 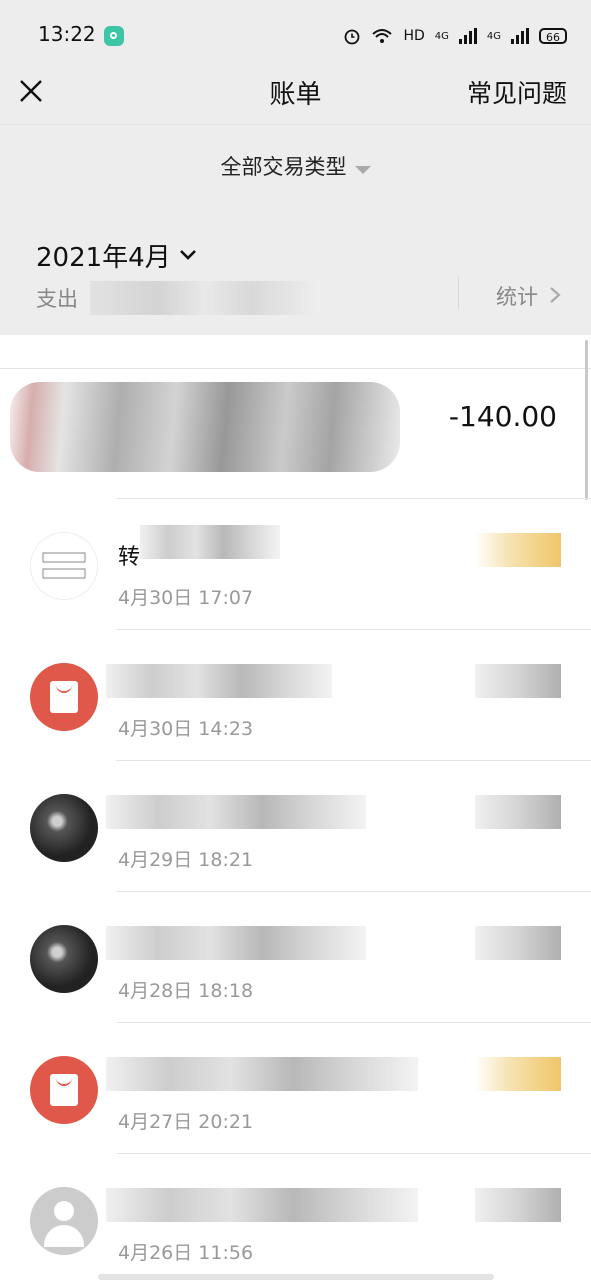 I want to click on battery-icon: 66, so click(x=553, y=36).